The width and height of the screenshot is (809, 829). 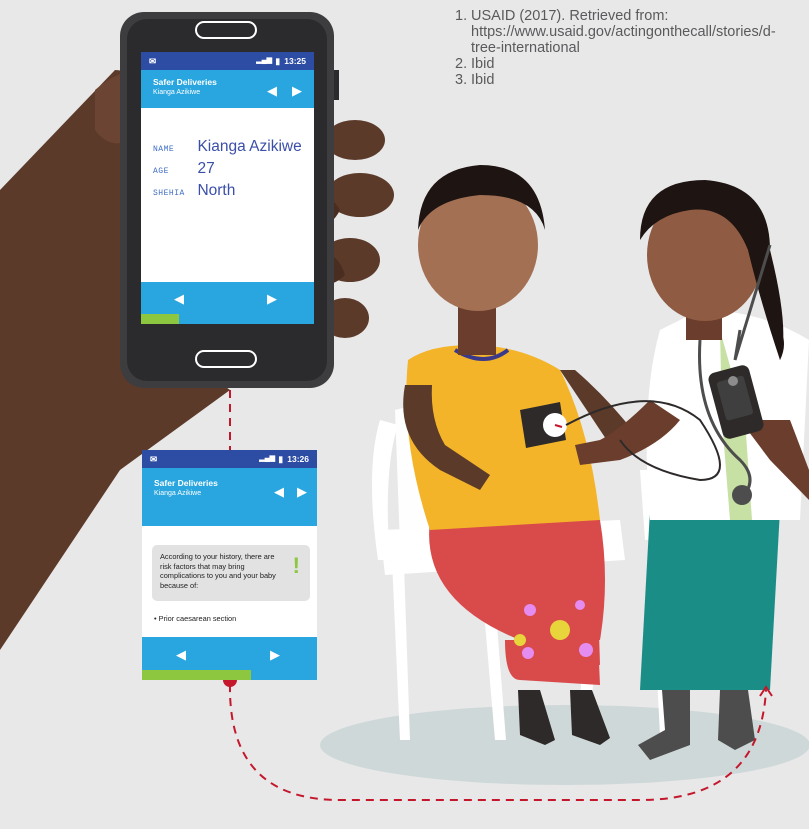 What do you see at coordinates (461, 80) in the screenshot?
I see `footnote-number: 3.` at bounding box center [461, 80].